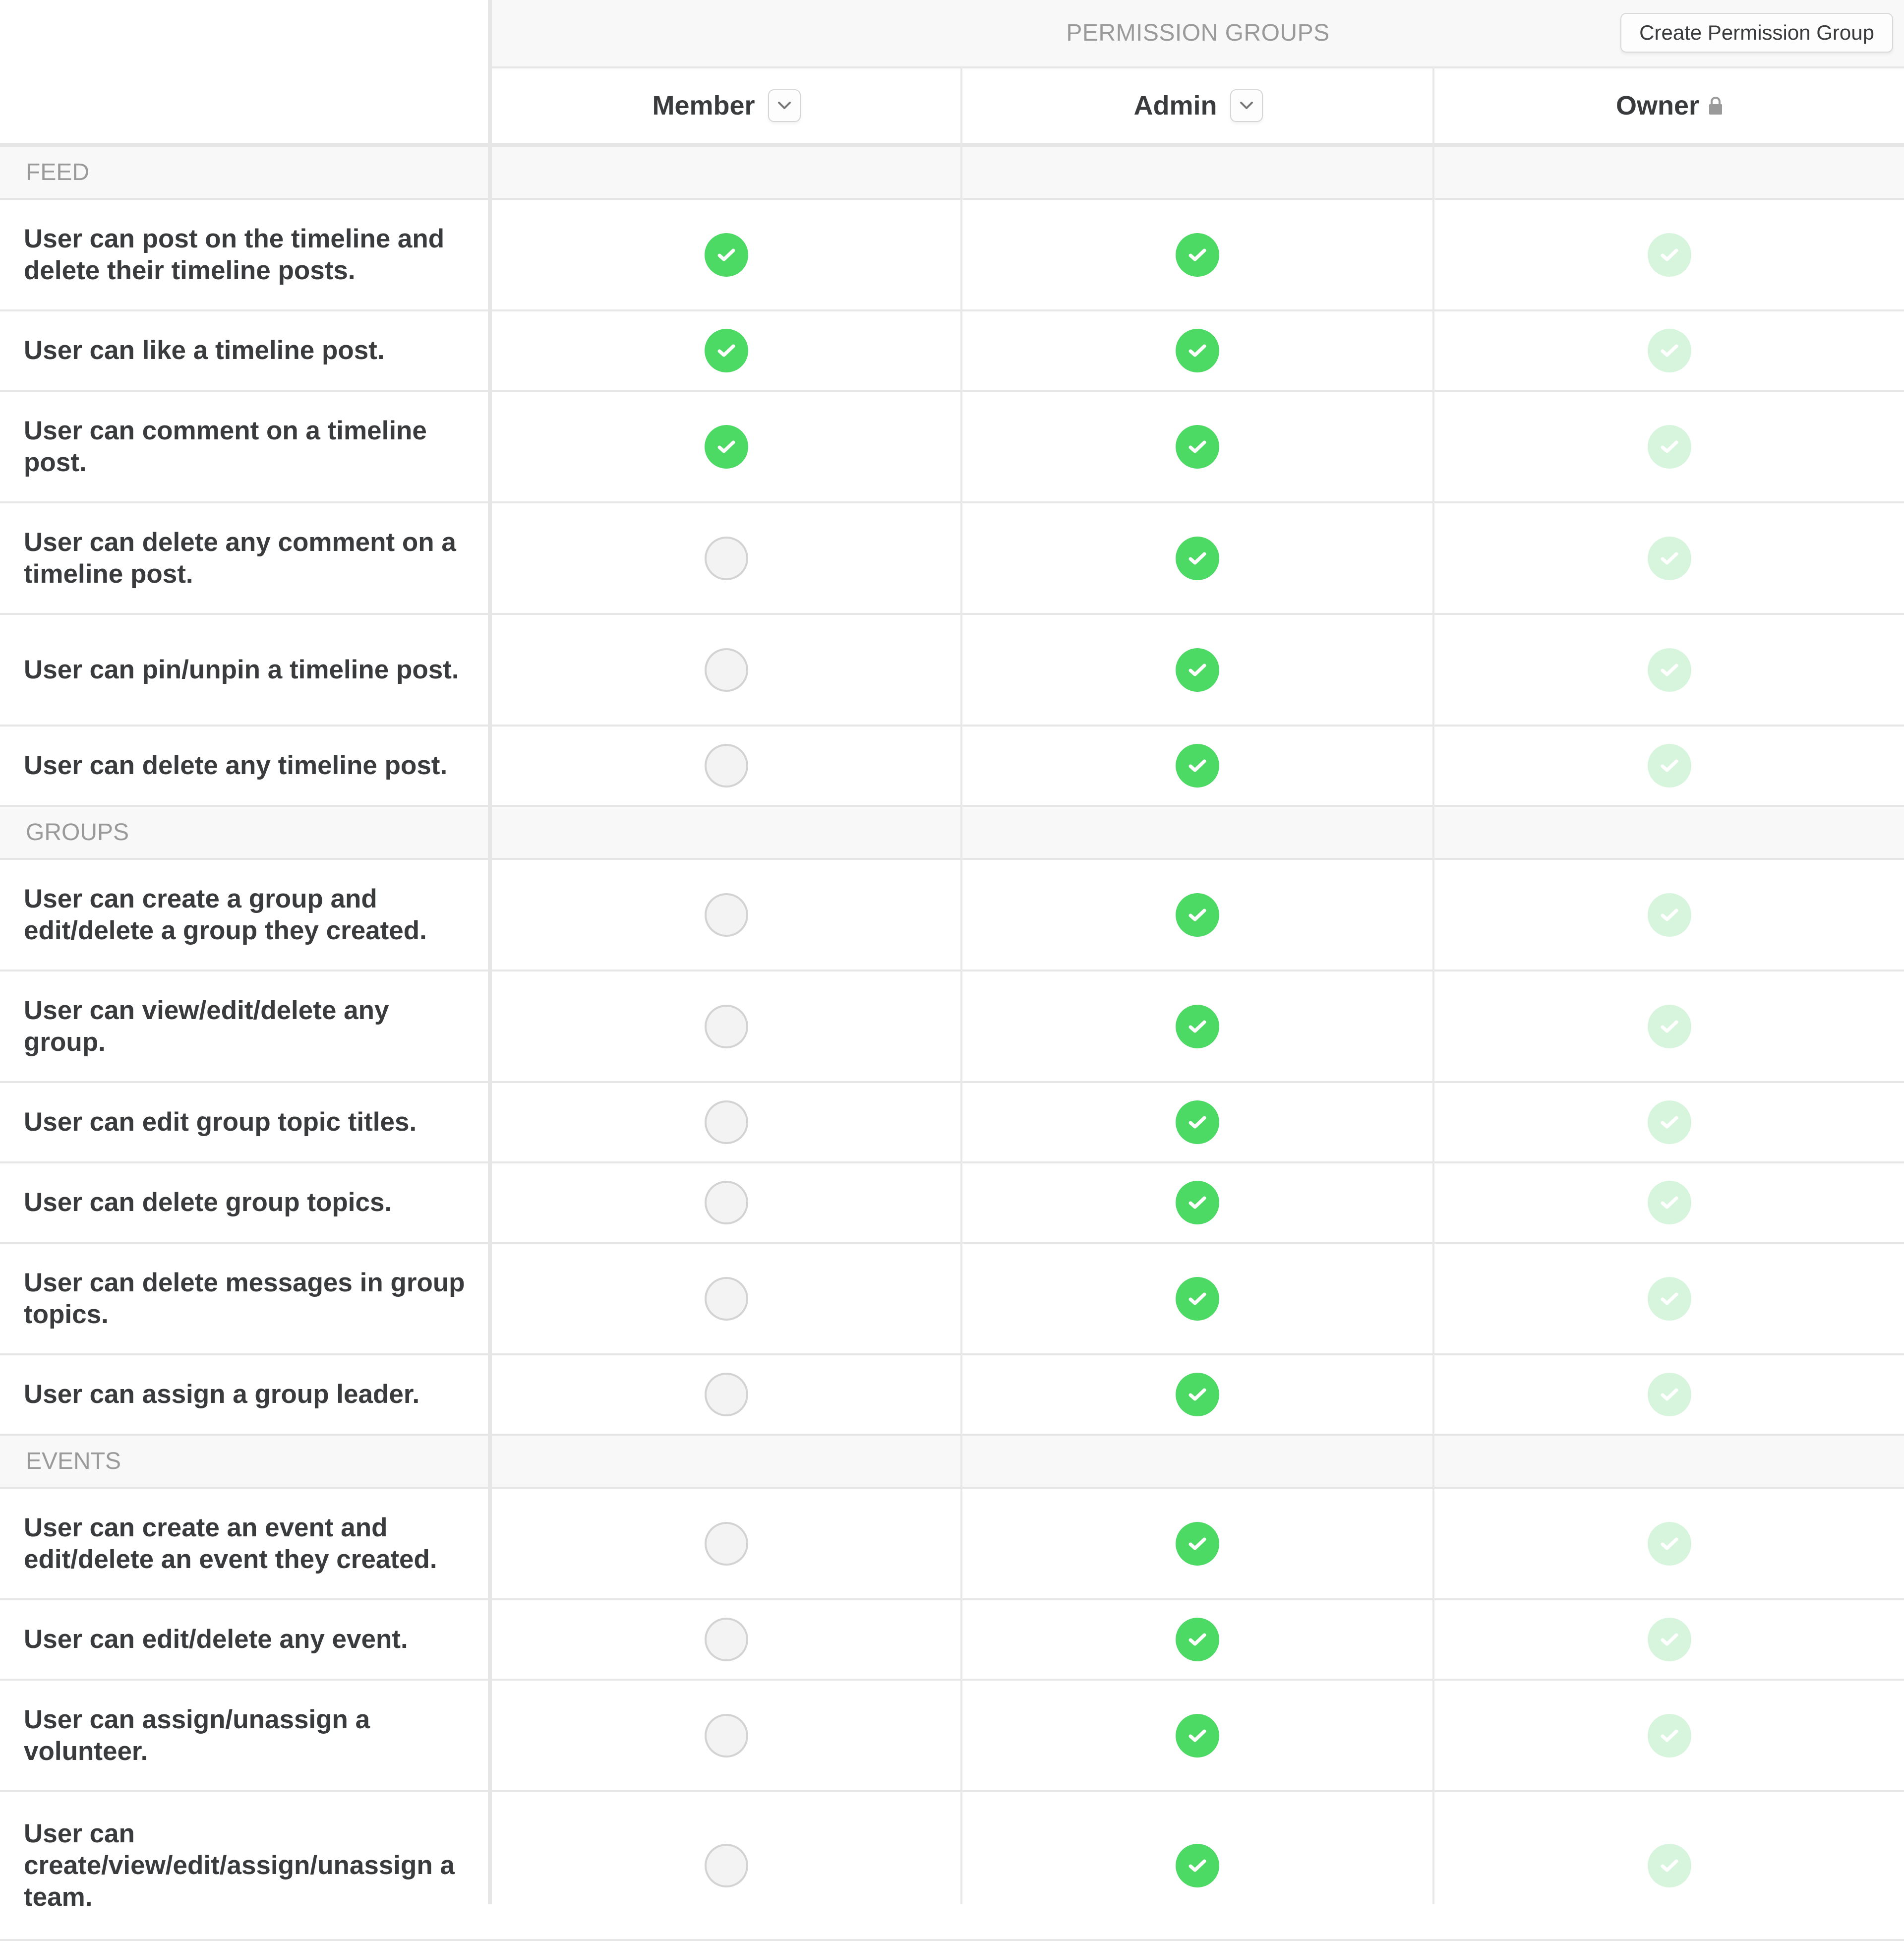  Describe the element at coordinates (225, 446) in the screenshot. I see `permission-label: User can comment on a timeline post.` at that location.